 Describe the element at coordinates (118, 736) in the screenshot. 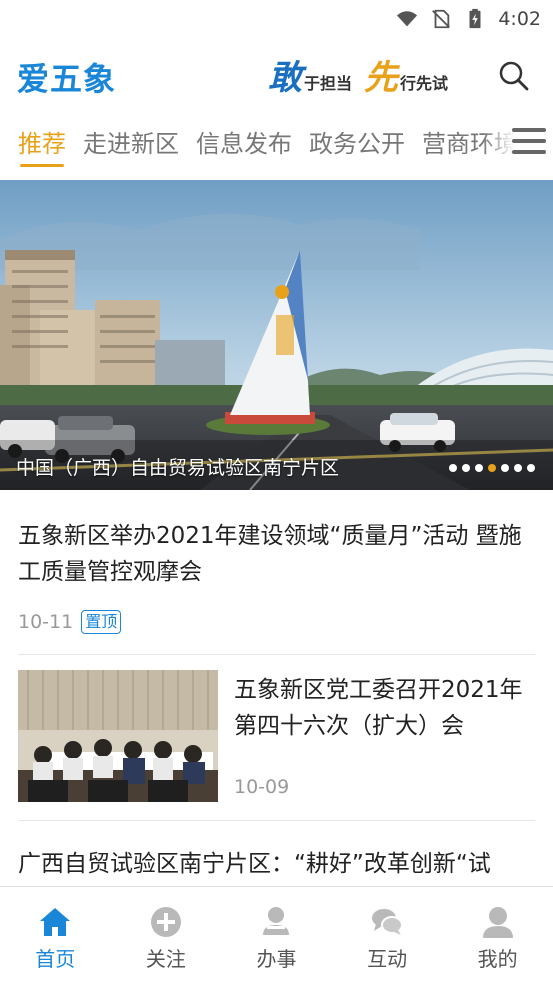

I see `news-thumbnail` at that location.